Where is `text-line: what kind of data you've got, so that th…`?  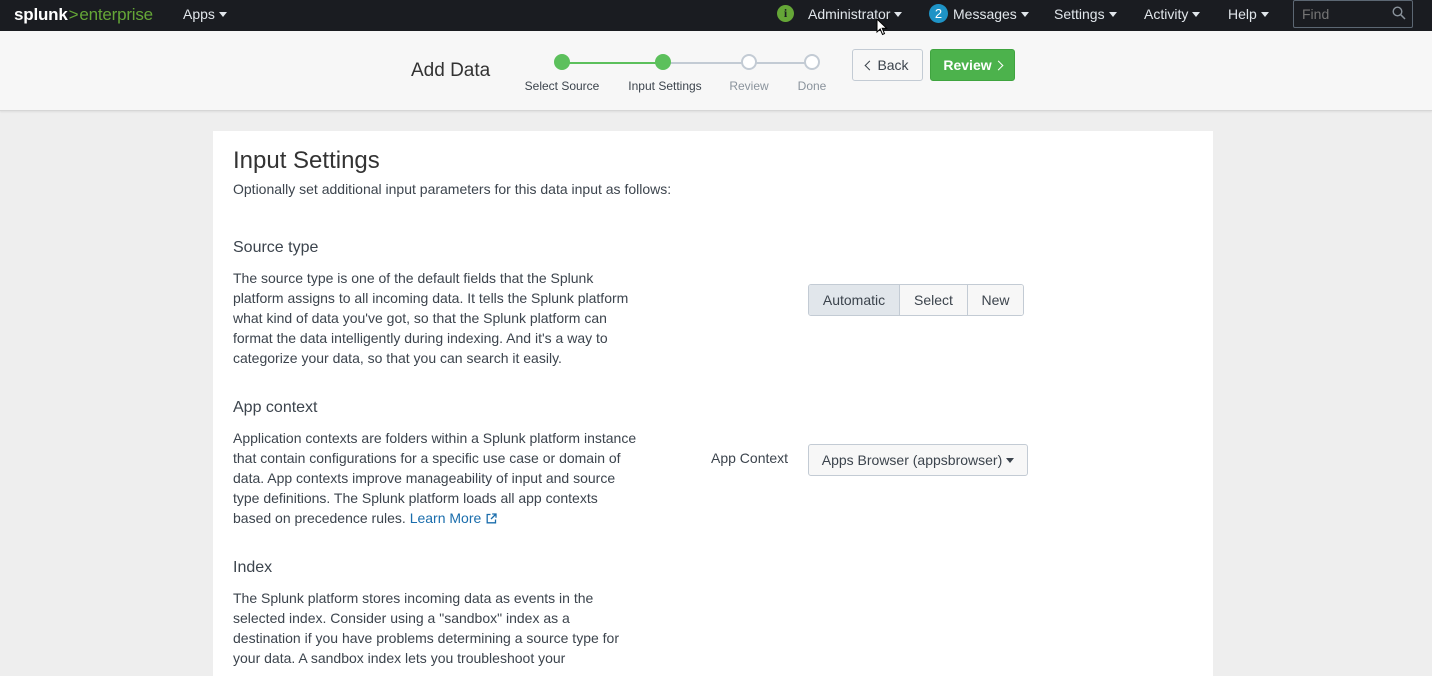
text-line: what kind of data you've got, so that th… is located at coordinates (420, 318).